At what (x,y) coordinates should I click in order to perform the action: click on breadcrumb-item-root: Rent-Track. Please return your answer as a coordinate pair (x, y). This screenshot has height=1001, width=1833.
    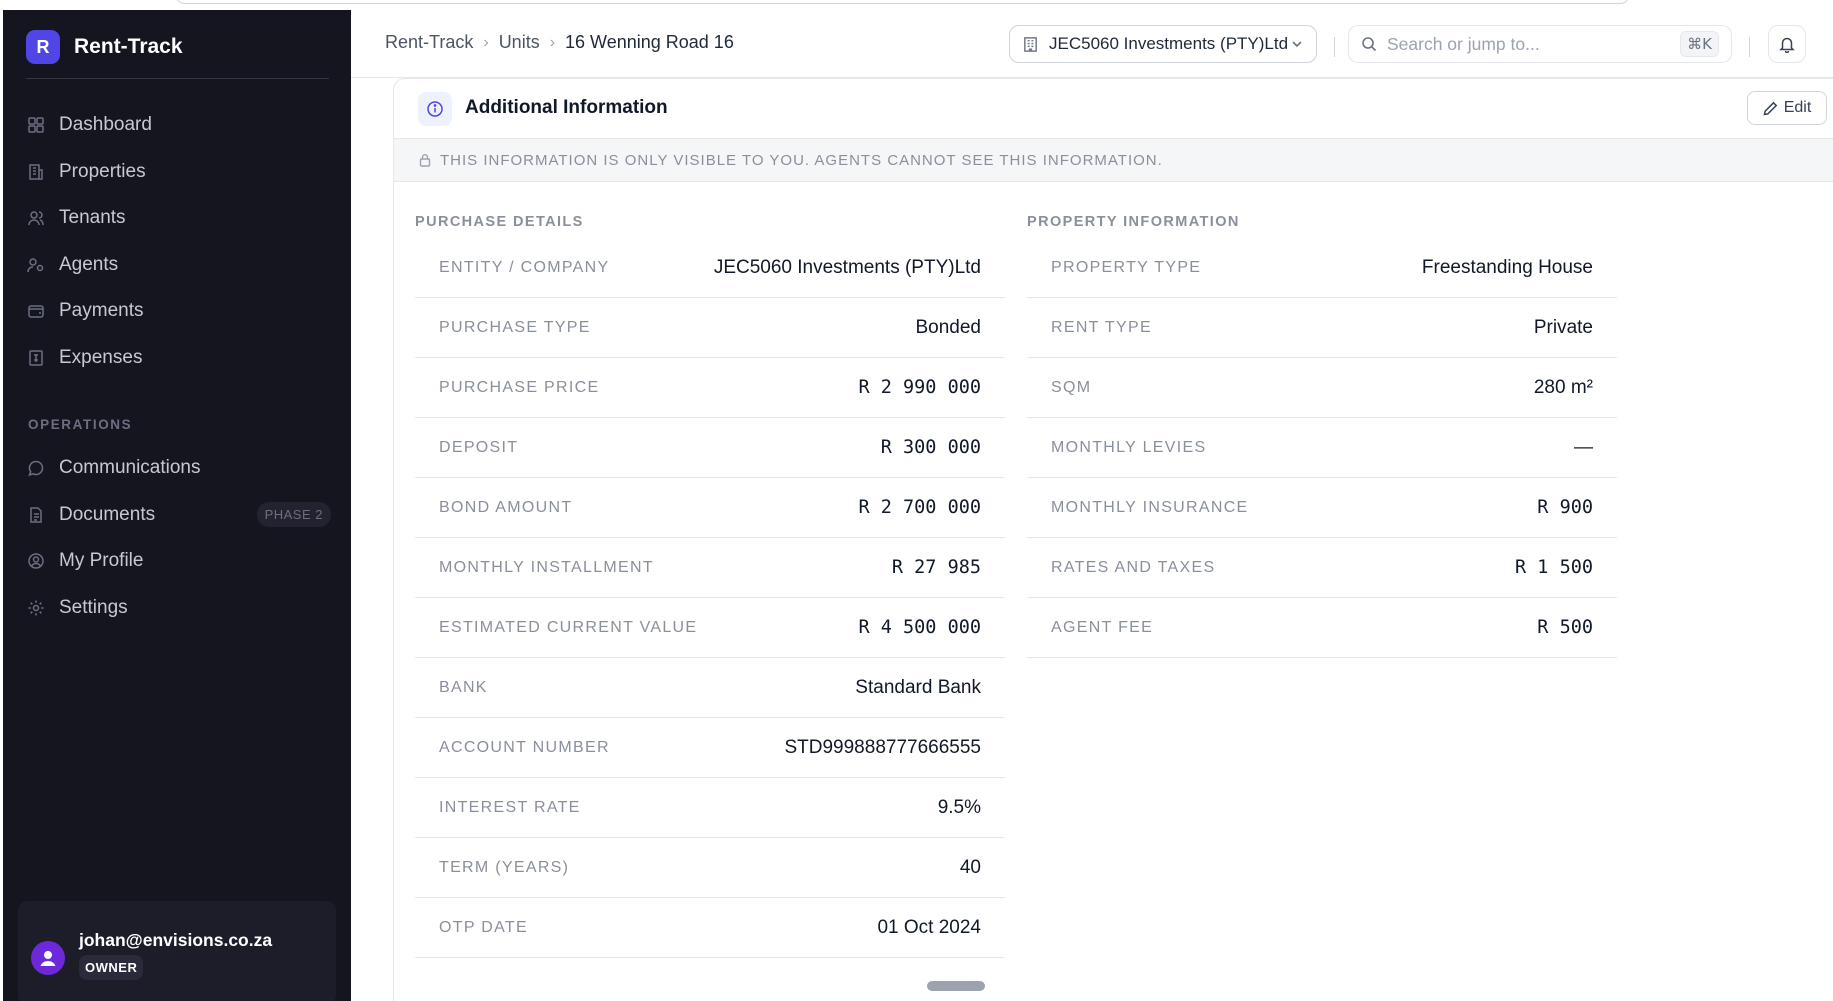
    Looking at the image, I should click on (429, 42).